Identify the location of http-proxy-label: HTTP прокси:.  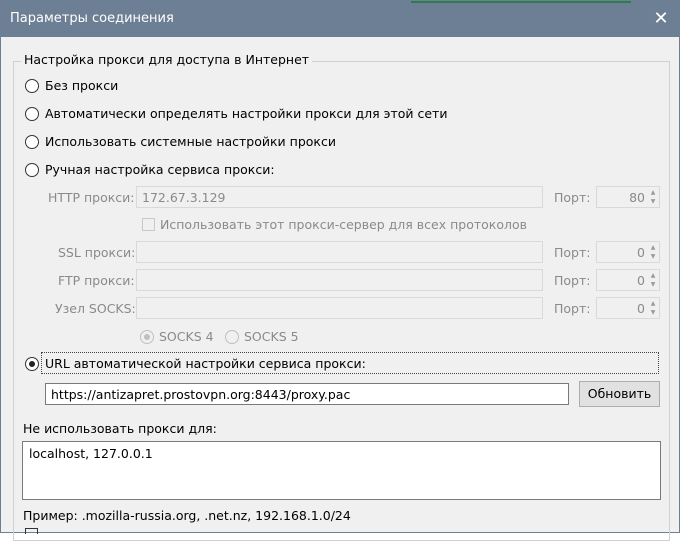
(91, 197).